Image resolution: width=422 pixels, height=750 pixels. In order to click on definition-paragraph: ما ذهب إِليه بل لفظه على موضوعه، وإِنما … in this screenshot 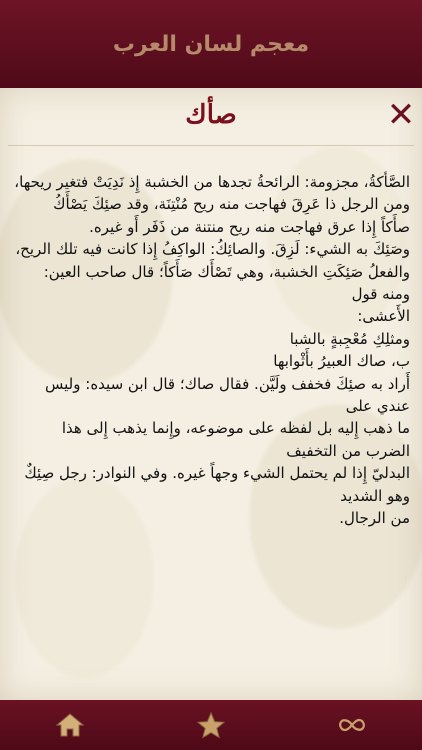, I will do `click(235, 439)`.